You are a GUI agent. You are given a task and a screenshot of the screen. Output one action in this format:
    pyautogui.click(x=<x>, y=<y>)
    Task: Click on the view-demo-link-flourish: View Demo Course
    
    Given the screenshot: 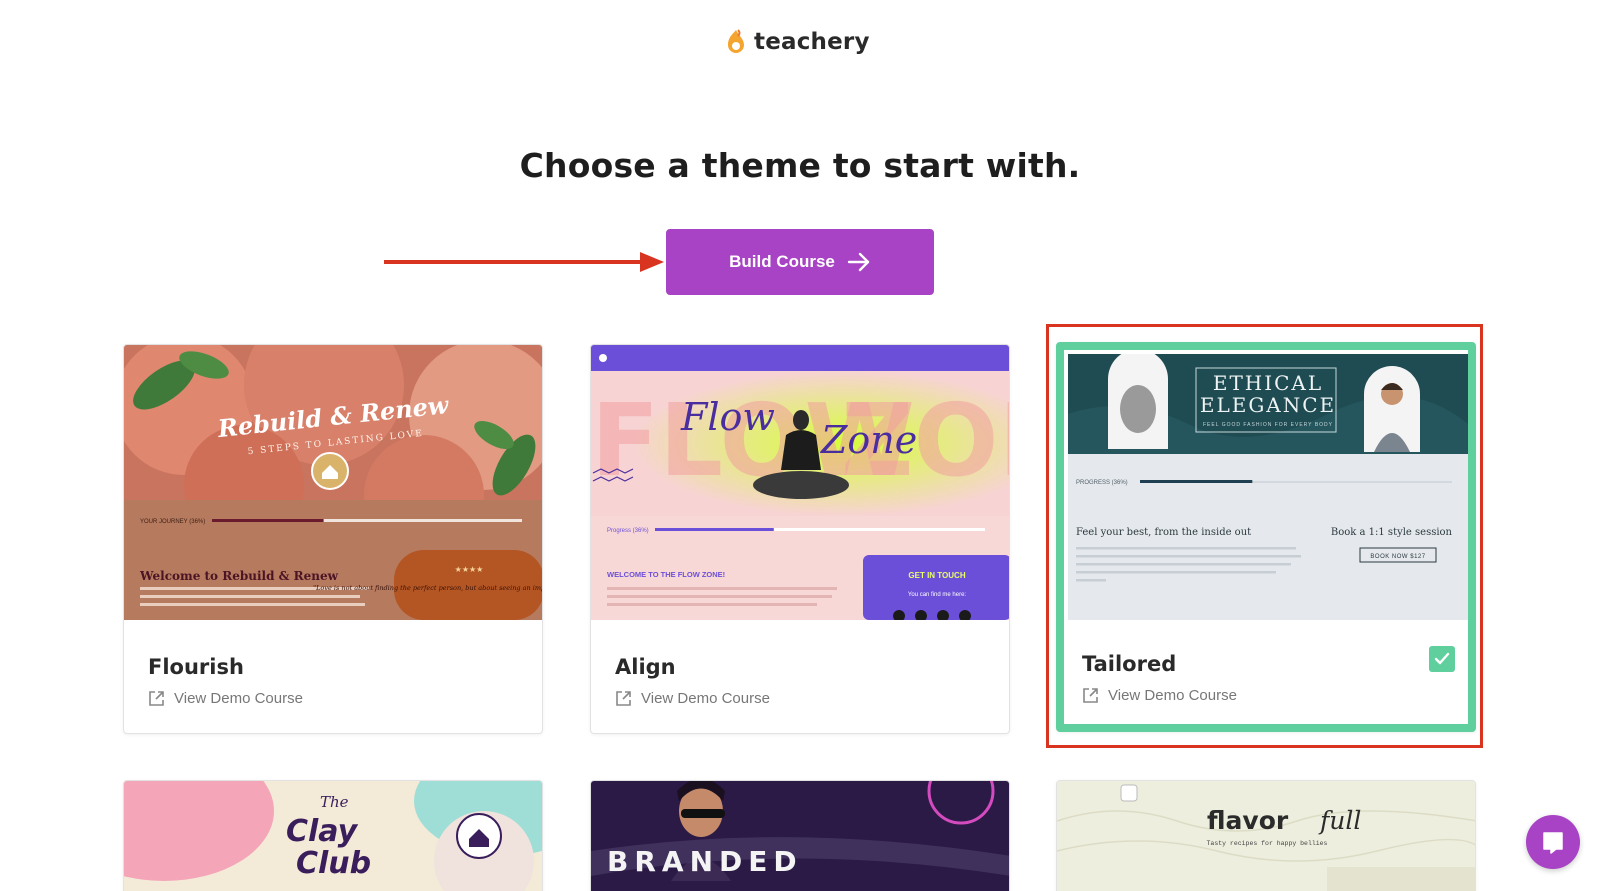 What is the action you would take?
    pyautogui.click(x=225, y=698)
    